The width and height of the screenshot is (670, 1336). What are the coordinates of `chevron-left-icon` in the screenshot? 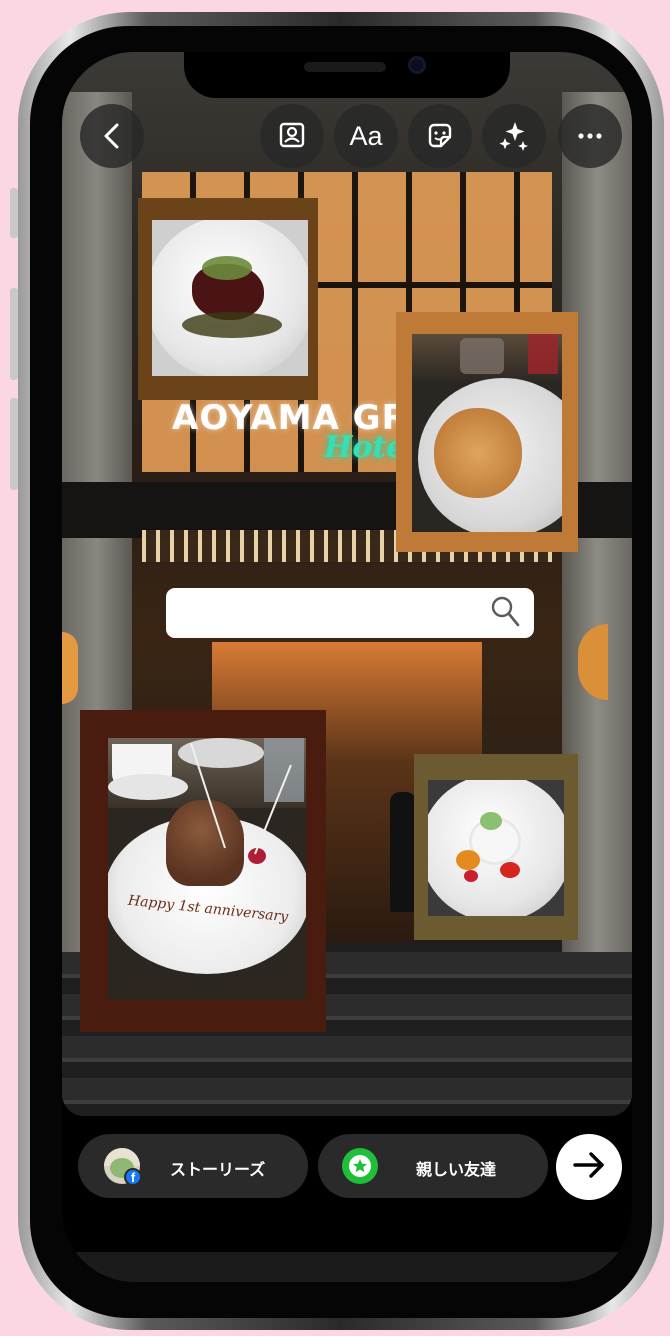 It's located at (112, 136).